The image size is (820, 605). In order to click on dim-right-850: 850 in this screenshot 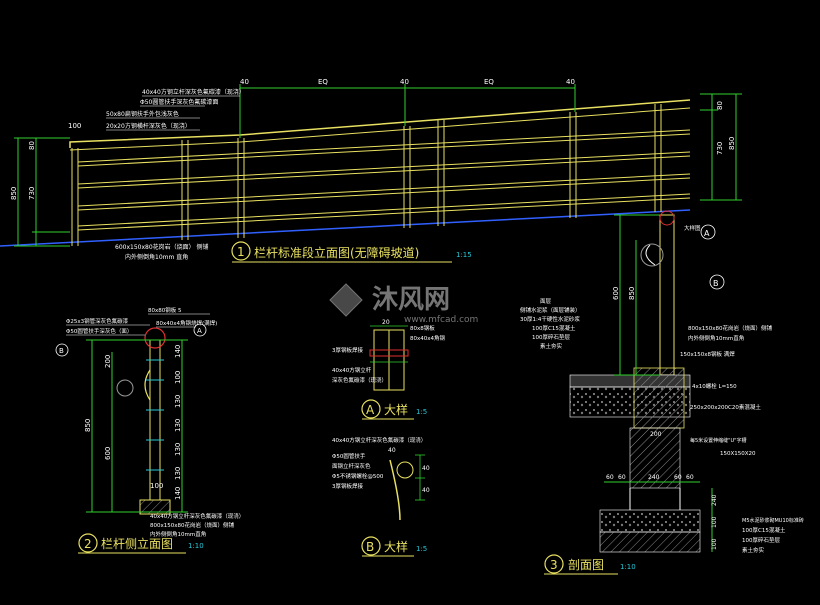, I will do `click(732, 143)`.